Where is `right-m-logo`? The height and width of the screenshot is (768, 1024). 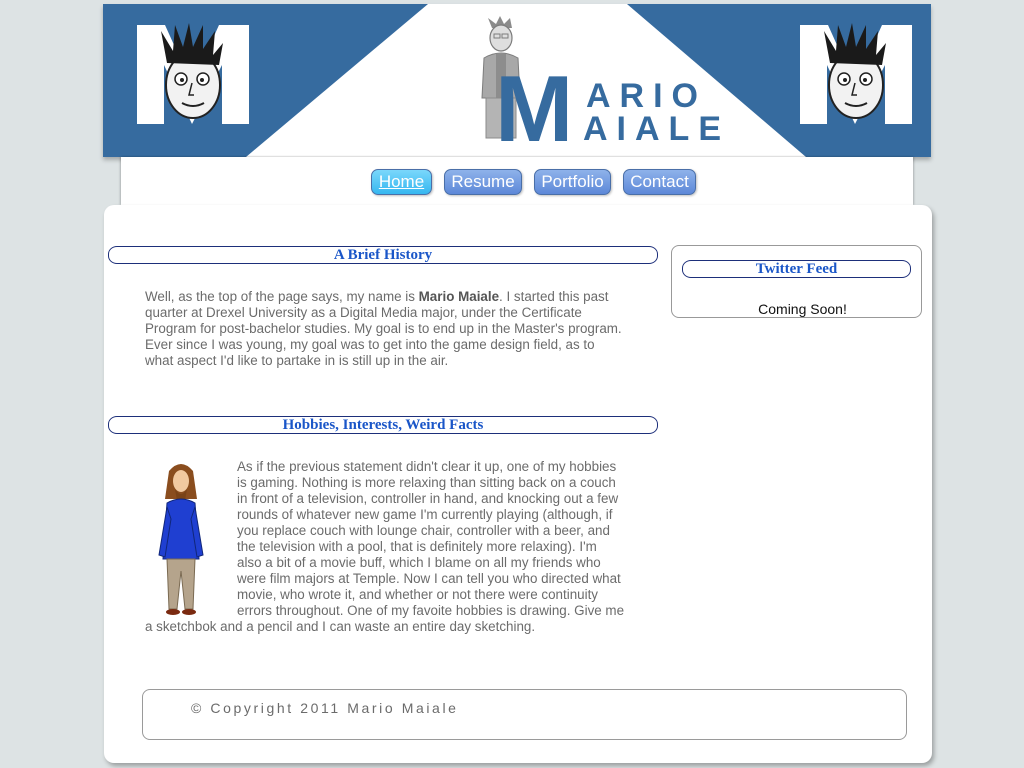
right-m-logo is located at coordinates (856, 73).